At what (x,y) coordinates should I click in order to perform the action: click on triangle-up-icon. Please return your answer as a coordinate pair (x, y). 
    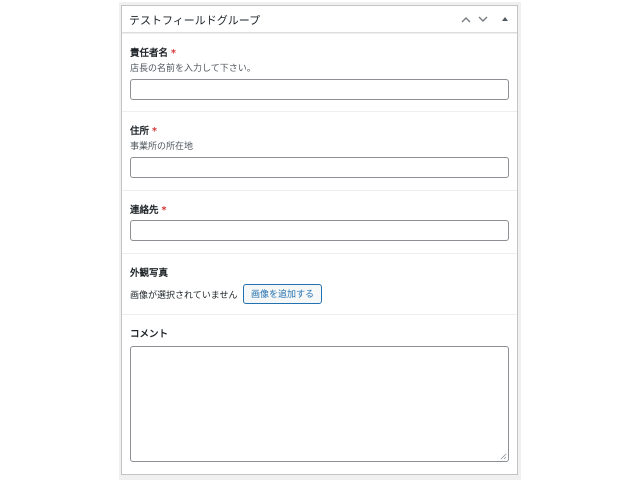
    Looking at the image, I should click on (505, 19).